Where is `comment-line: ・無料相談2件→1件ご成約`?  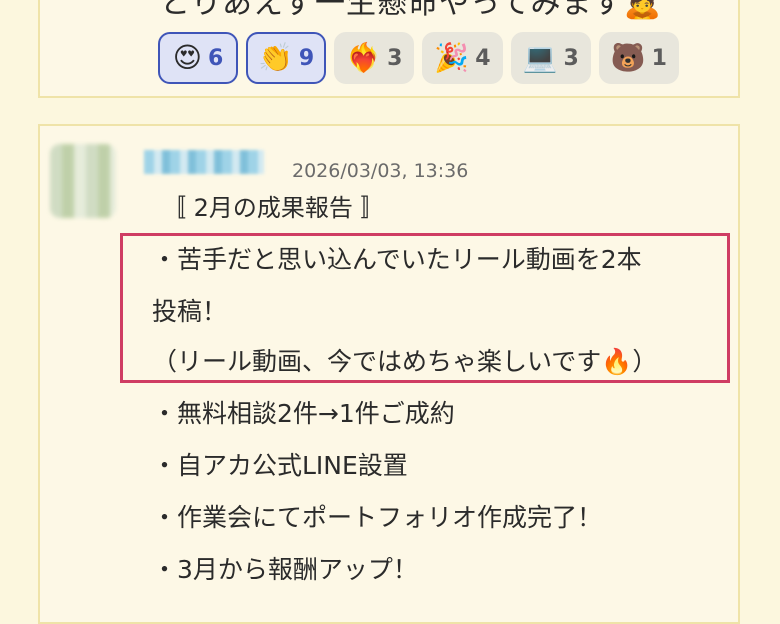
comment-line: ・無料相談2件→1件ご成約 is located at coordinates (303, 413).